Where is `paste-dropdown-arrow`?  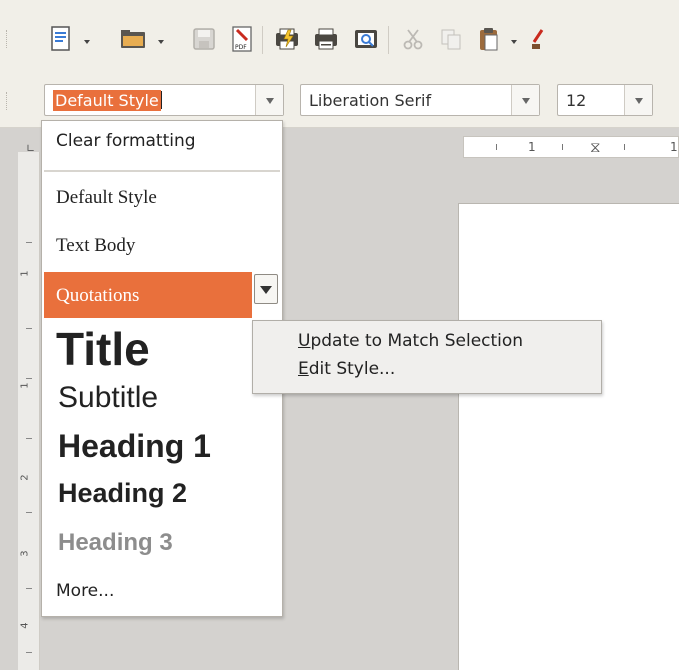
paste-dropdown-arrow is located at coordinates (514, 42).